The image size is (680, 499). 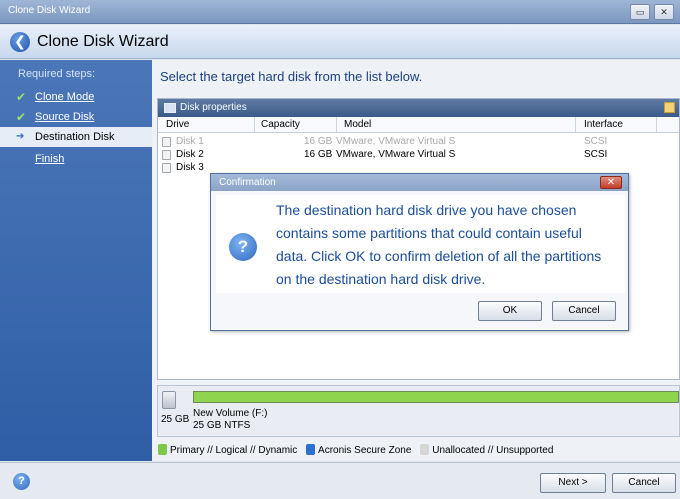 I want to click on partition-fill, so click(x=436, y=397).